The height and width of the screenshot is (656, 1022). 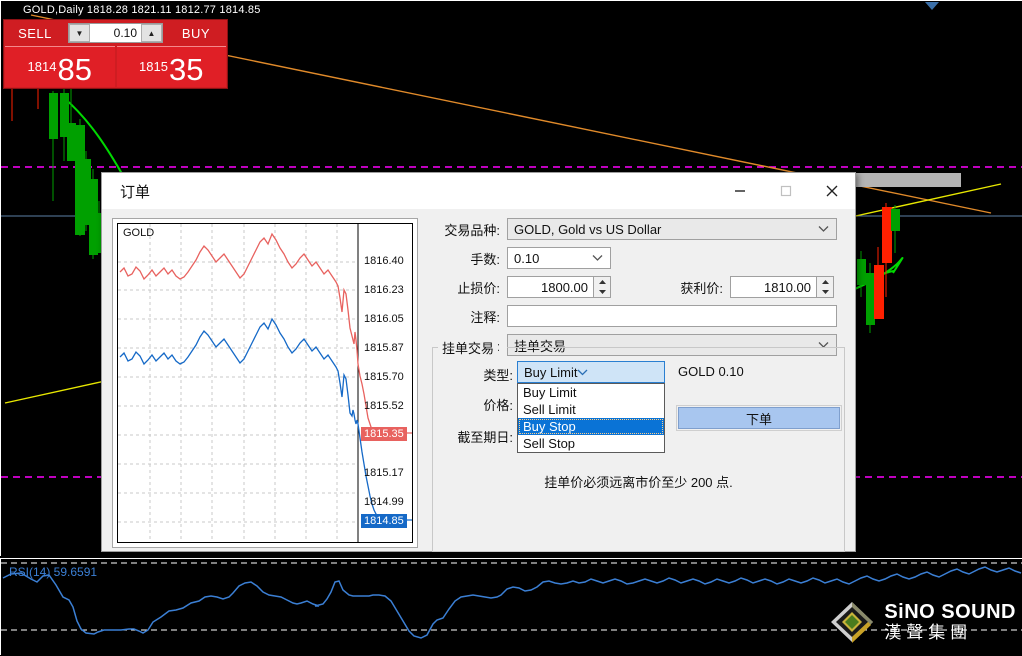 I want to click on symbol-select: GOLD, Gold vs US Dollar, so click(x=672, y=229).